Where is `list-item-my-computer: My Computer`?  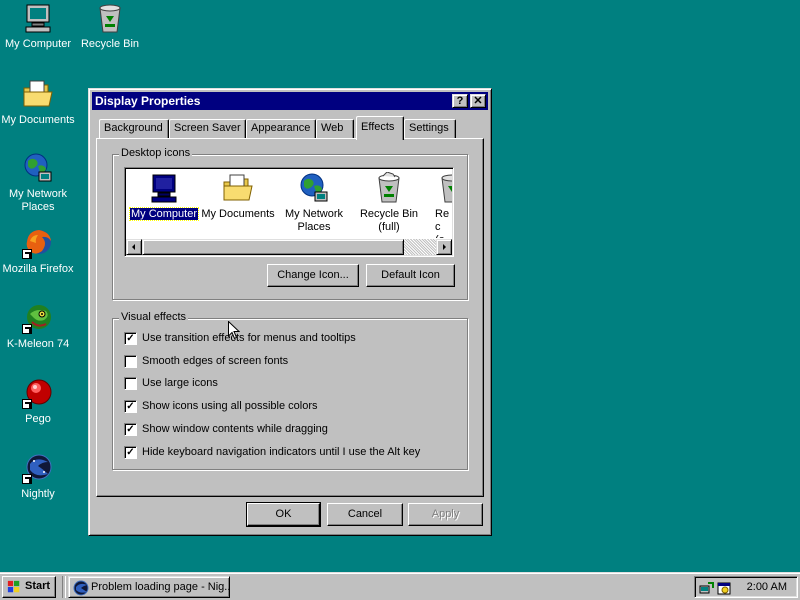 list-item-my-computer: My Computer is located at coordinates (164, 196).